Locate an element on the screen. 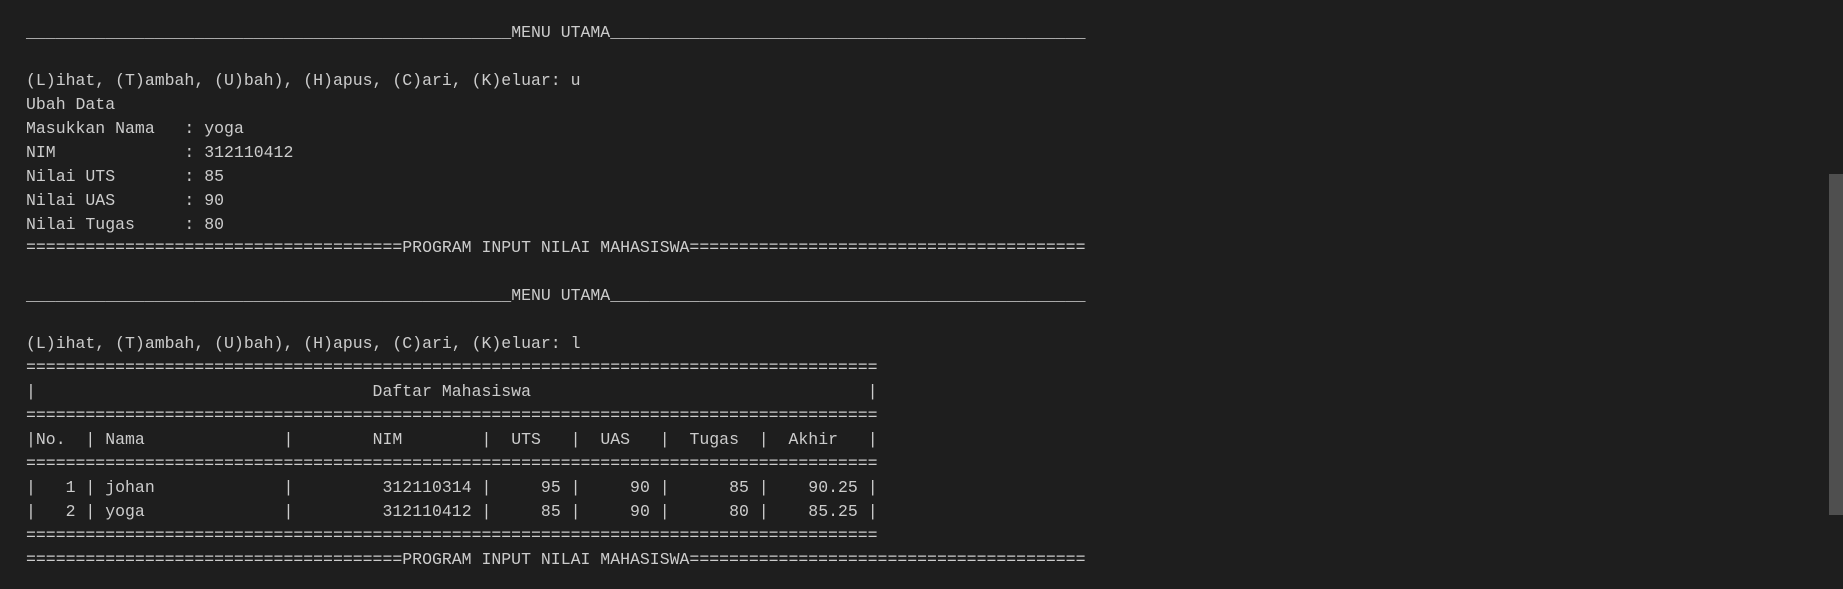 The width and height of the screenshot is (1843, 589). cell-tugas: 80 is located at coordinates (714, 511).